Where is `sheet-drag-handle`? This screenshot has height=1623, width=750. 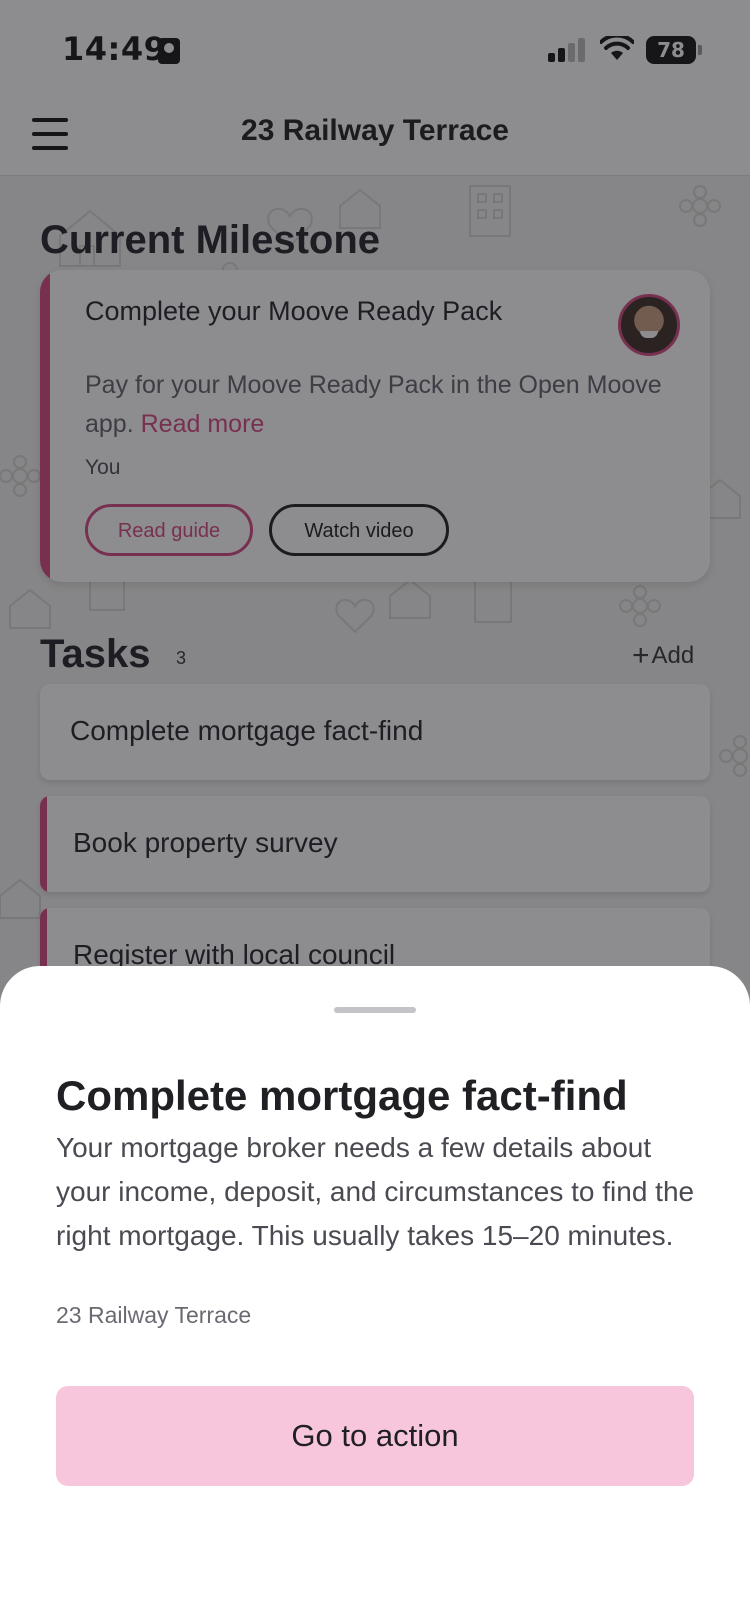
sheet-drag-handle is located at coordinates (375, 1010).